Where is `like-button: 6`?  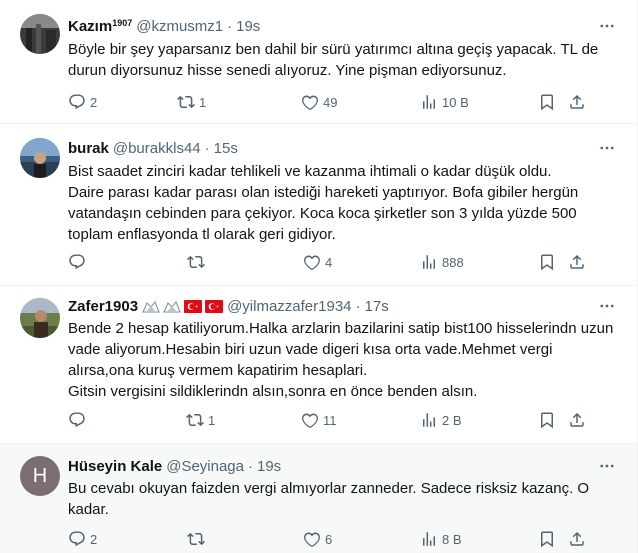
like-button: 6 is located at coordinates (317, 539).